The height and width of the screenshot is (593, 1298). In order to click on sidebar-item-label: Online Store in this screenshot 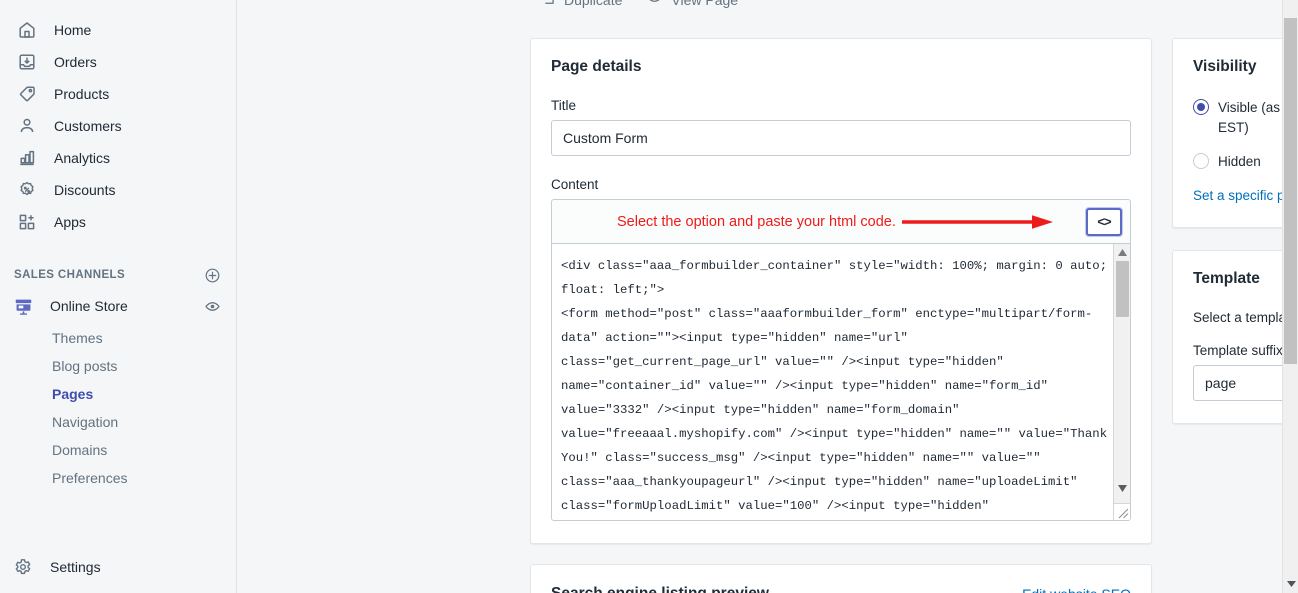, I will do `click(89, 306)`.